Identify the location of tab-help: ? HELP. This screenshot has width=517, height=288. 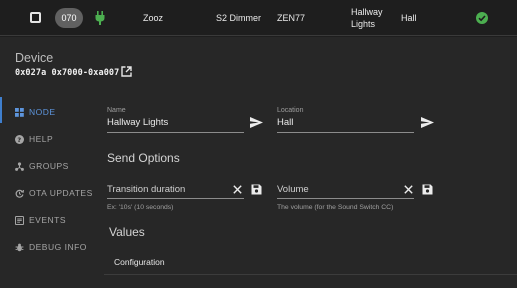
(34, 139).